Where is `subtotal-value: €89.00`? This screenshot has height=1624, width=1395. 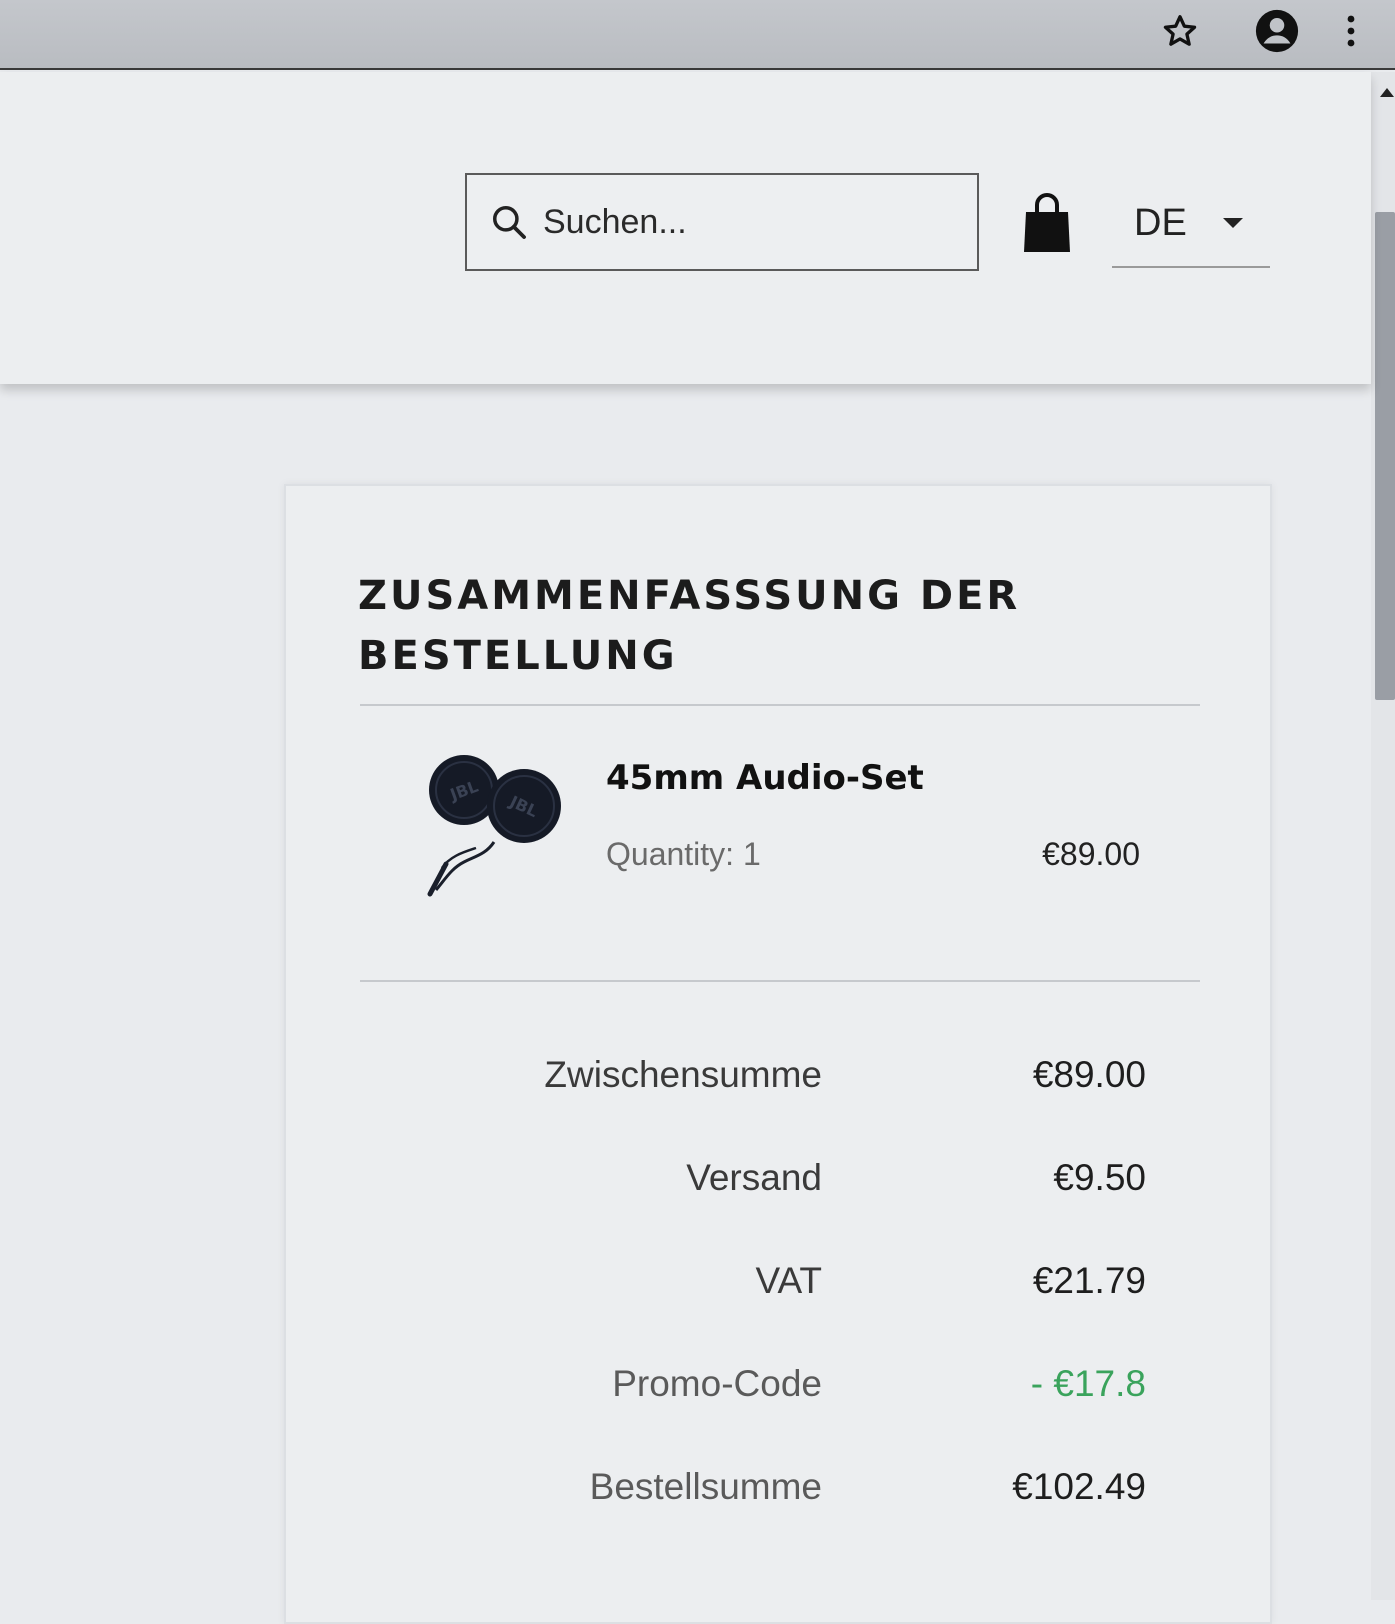
subtotal-value: €89.00 is located at coordinates (1089, 1074).